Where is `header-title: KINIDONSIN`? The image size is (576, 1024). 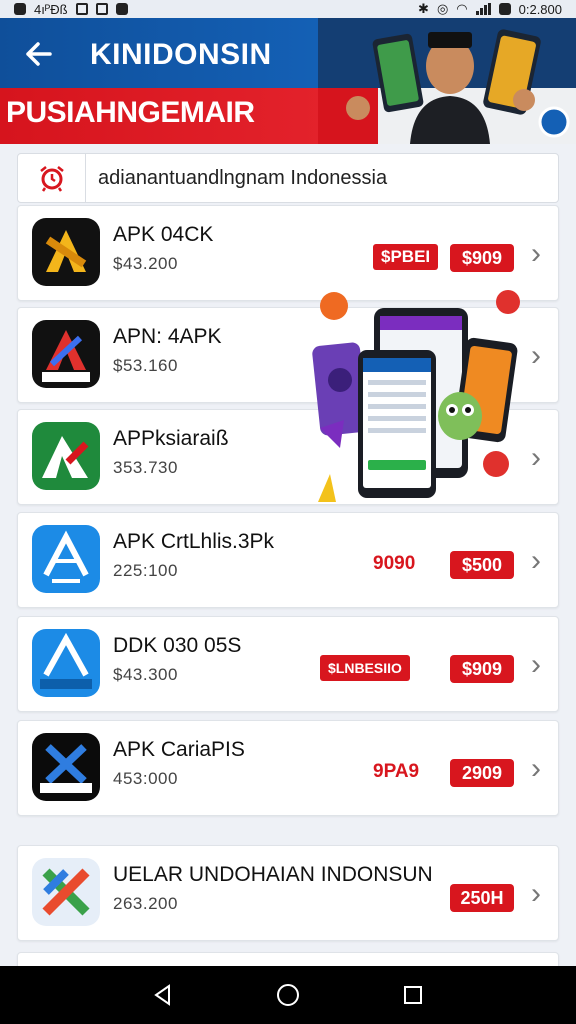 header-title: KINIDONSIN is located at coordinates (181, 54).